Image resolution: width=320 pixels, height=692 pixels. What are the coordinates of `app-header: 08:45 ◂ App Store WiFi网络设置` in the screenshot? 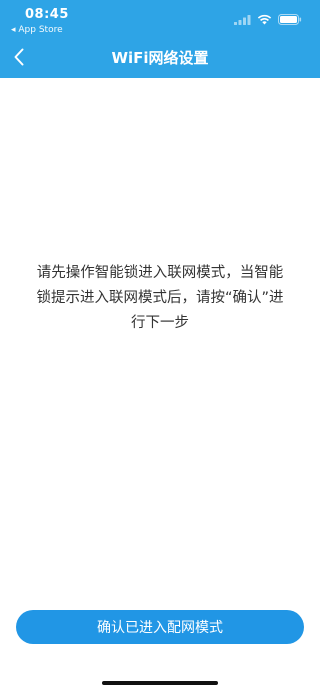 It's located at (160, 39).